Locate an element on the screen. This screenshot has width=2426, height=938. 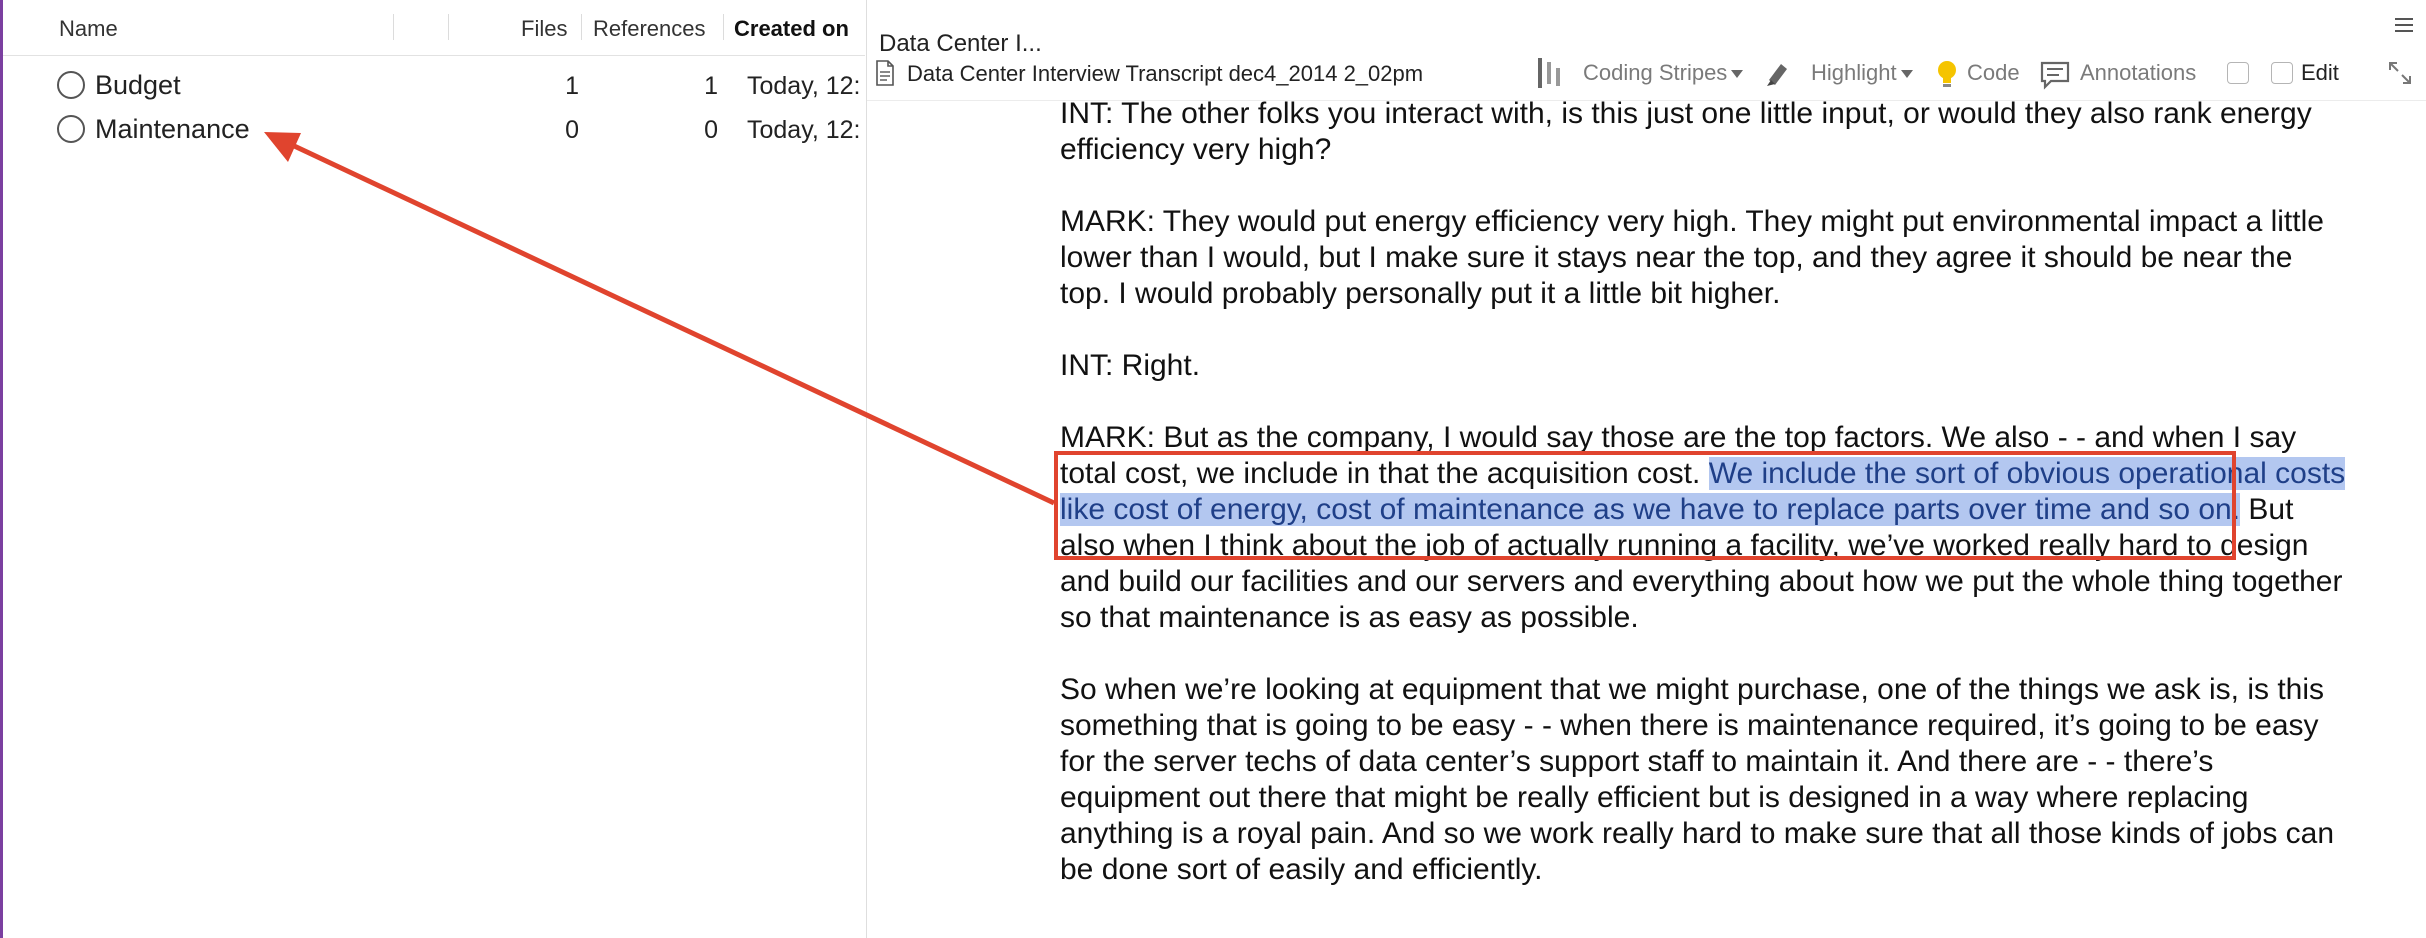
document-icon is located at coordinates (885, 73).